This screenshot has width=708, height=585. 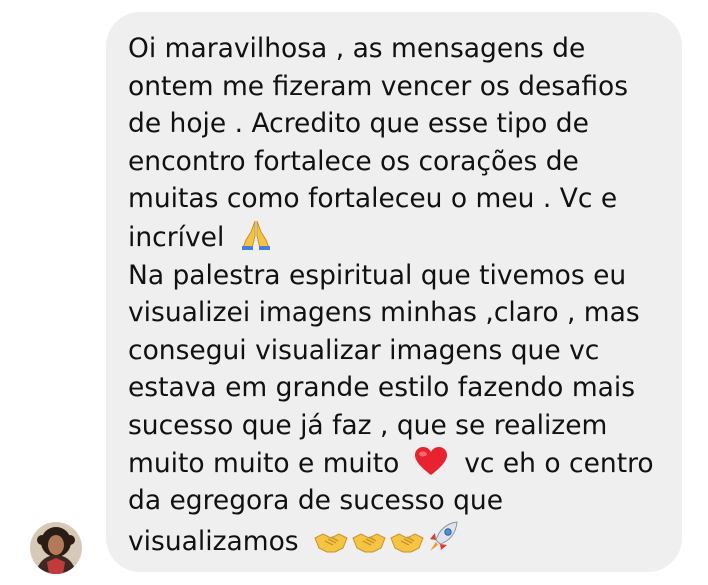 I want to click on message-line: muitas como fortaleceu o meu . Vc e, so click(x=373, y=199).